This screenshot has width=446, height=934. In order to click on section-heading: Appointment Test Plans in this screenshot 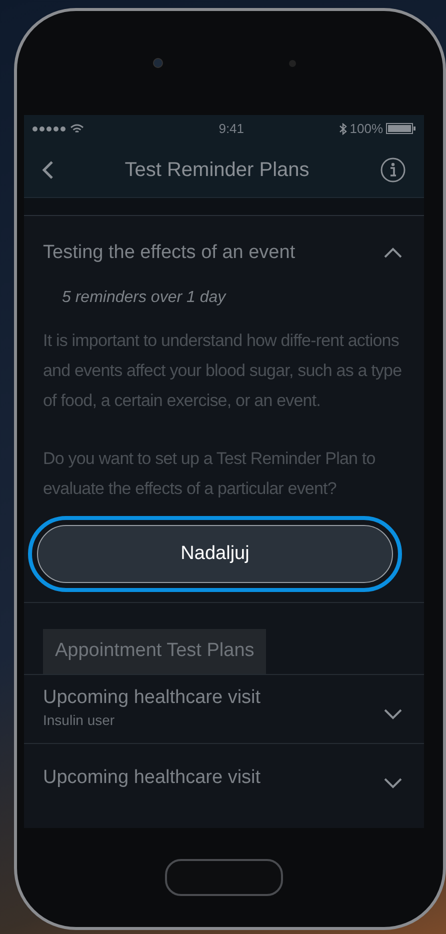, I will do `click(154, 651)`.